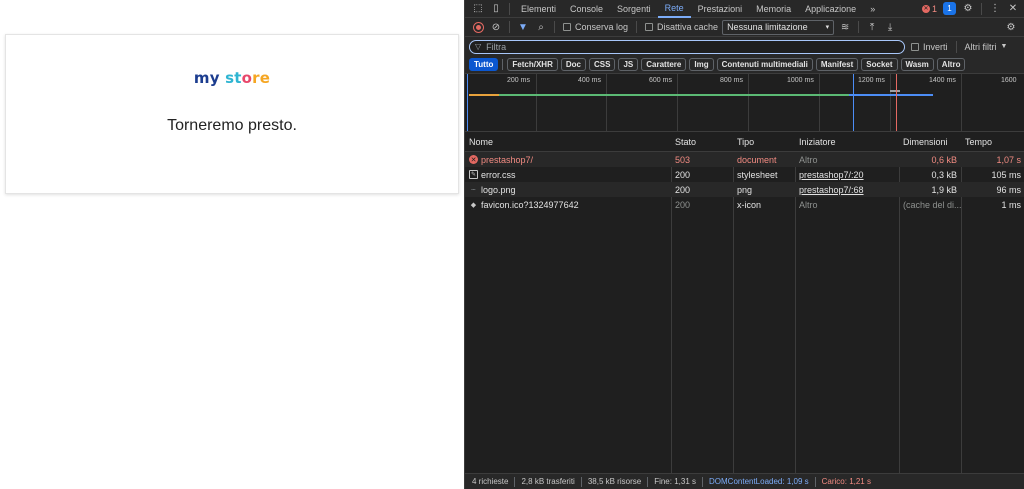 This screenshot has height=489, width=1024. I want to click on search-icon: ⌕, so click(541, 27).